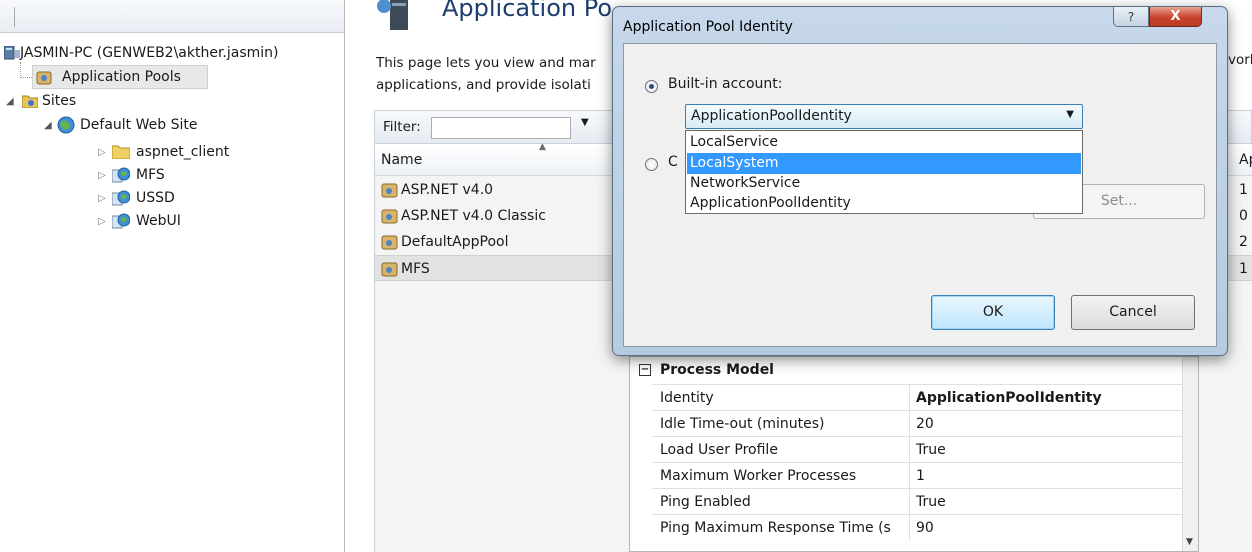 The width and height of the screenshot is (1252, 552). What do you see at coordinates (483, 85) in the screenshot?
I see `page-description-line: applications, and provide isolati` at bounding box center [483, 85].